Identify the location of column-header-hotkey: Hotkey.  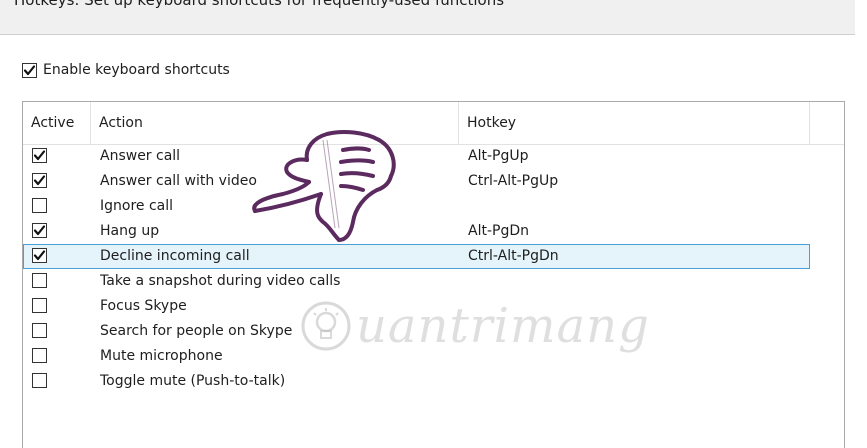
(634, 123).